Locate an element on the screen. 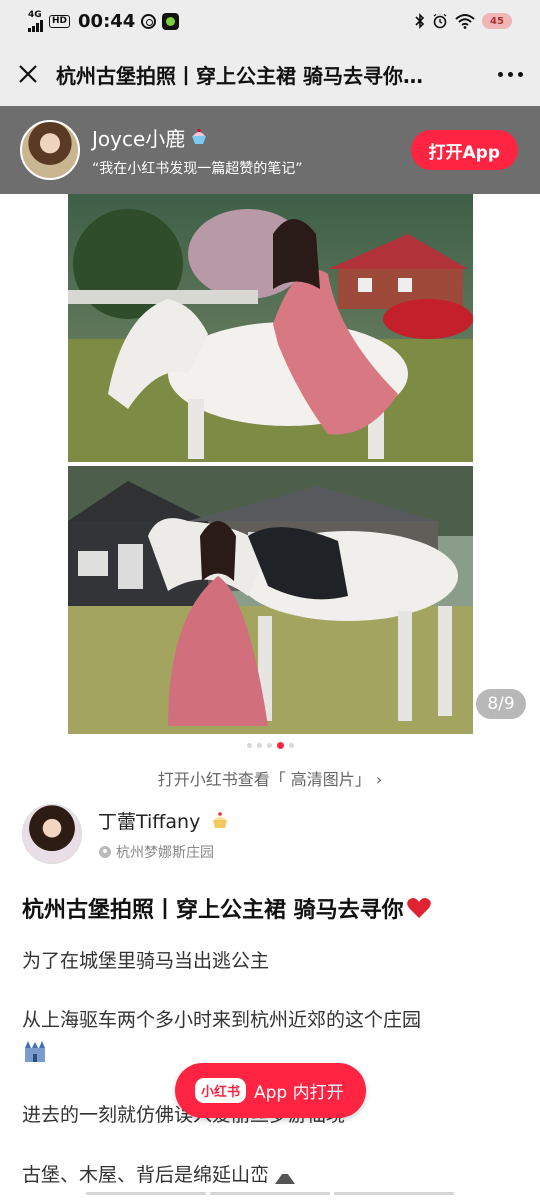 Image resolution: width=540 pixels, height=1200 pixels. post-title: 杭州古堡拍照丨穿上公主裙 骑马去寻你 is located at coordinates (272, 908).